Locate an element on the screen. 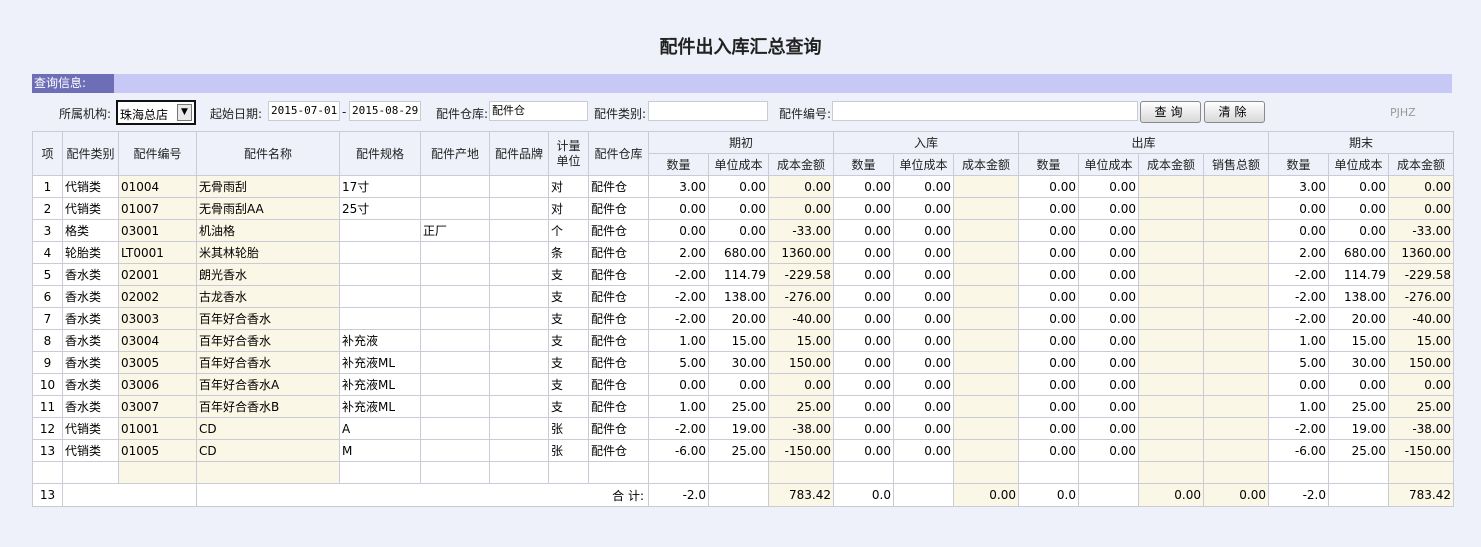  part-no-input is located at coordinates (985, 111).